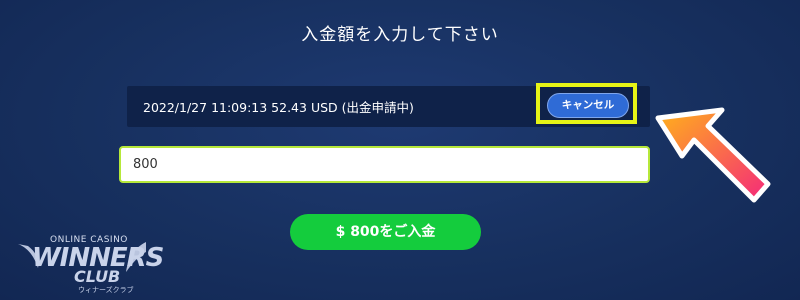  I want to click on logo-club-text: CLUB, so click(97, 276).